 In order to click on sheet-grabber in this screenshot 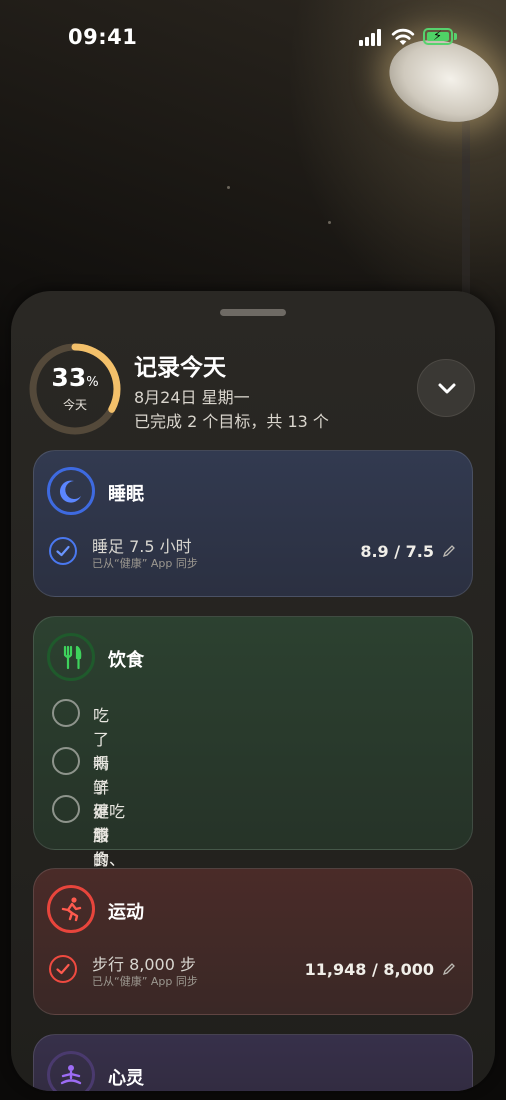, I will do `click(253, 312)`.